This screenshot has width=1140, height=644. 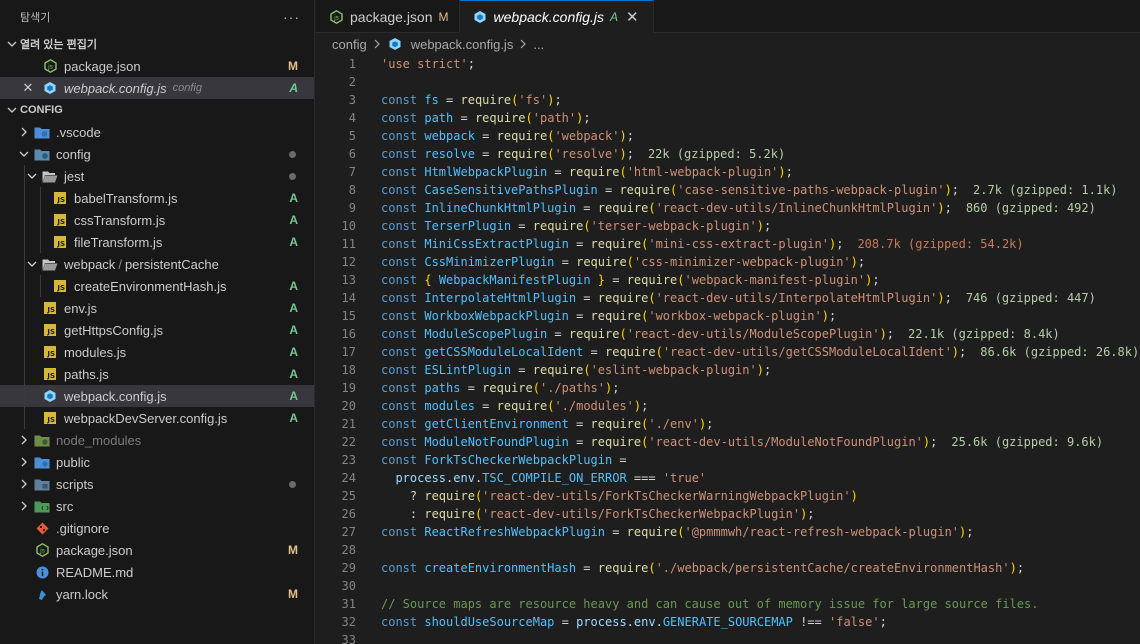 What do you see at coordinates (95, 572) in the screenshot?
I see `tree-label: README.md` at bounding box center [95, 572].